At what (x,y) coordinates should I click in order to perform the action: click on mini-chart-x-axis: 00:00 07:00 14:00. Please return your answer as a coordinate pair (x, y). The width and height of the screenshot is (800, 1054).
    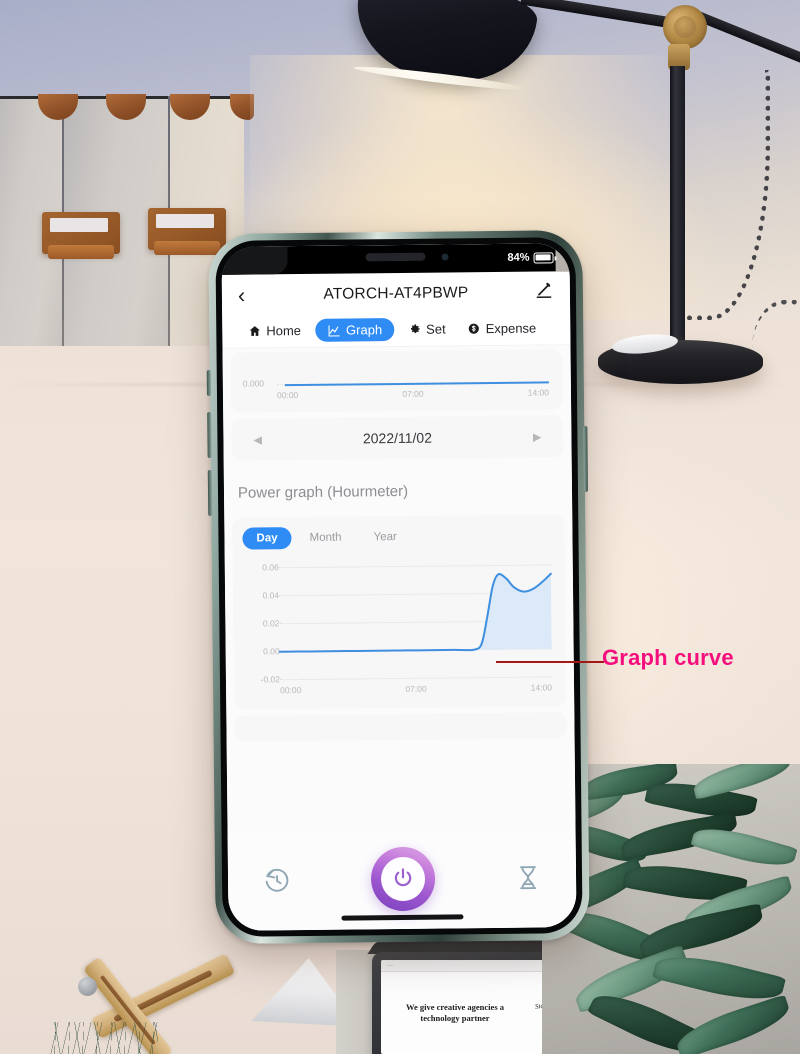
    Looking at the image, I should click on (413, 393).